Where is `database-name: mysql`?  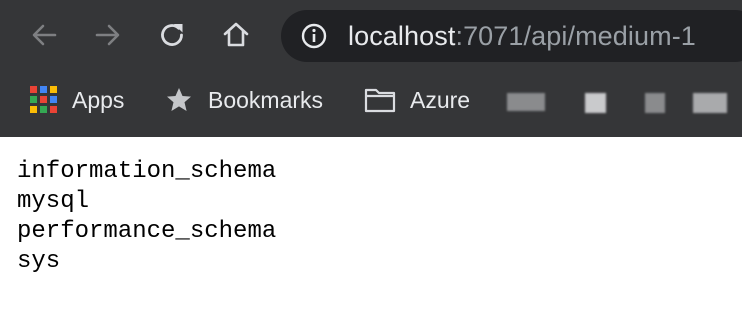
database-name: mysql is located at coordinates (53, 201).